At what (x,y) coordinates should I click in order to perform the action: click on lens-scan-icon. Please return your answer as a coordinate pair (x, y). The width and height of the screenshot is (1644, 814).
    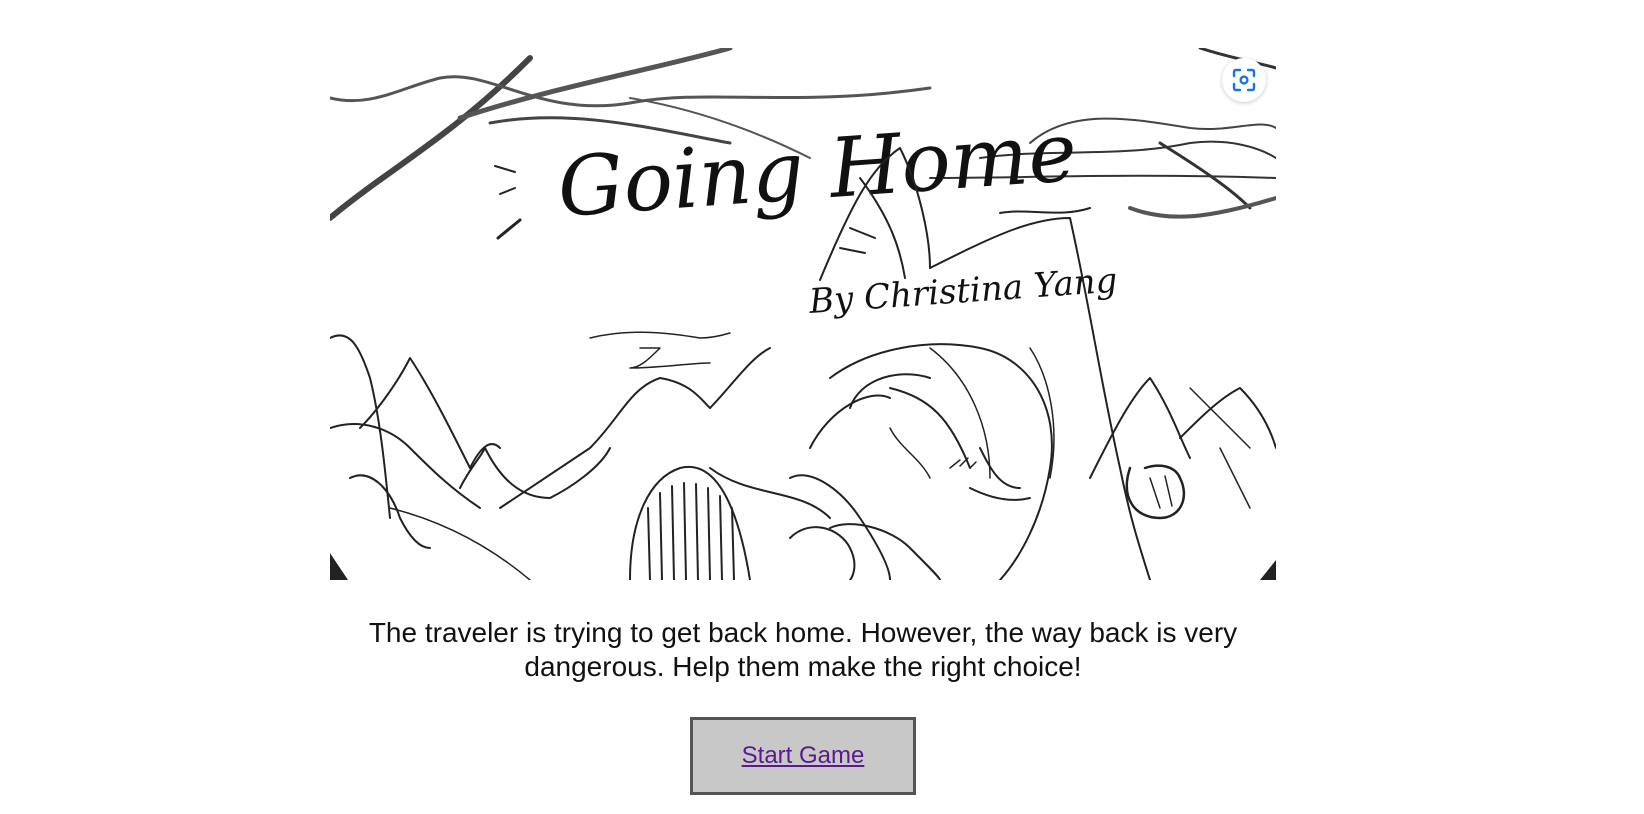
    Looking at the image, I should click on (1244, 80).